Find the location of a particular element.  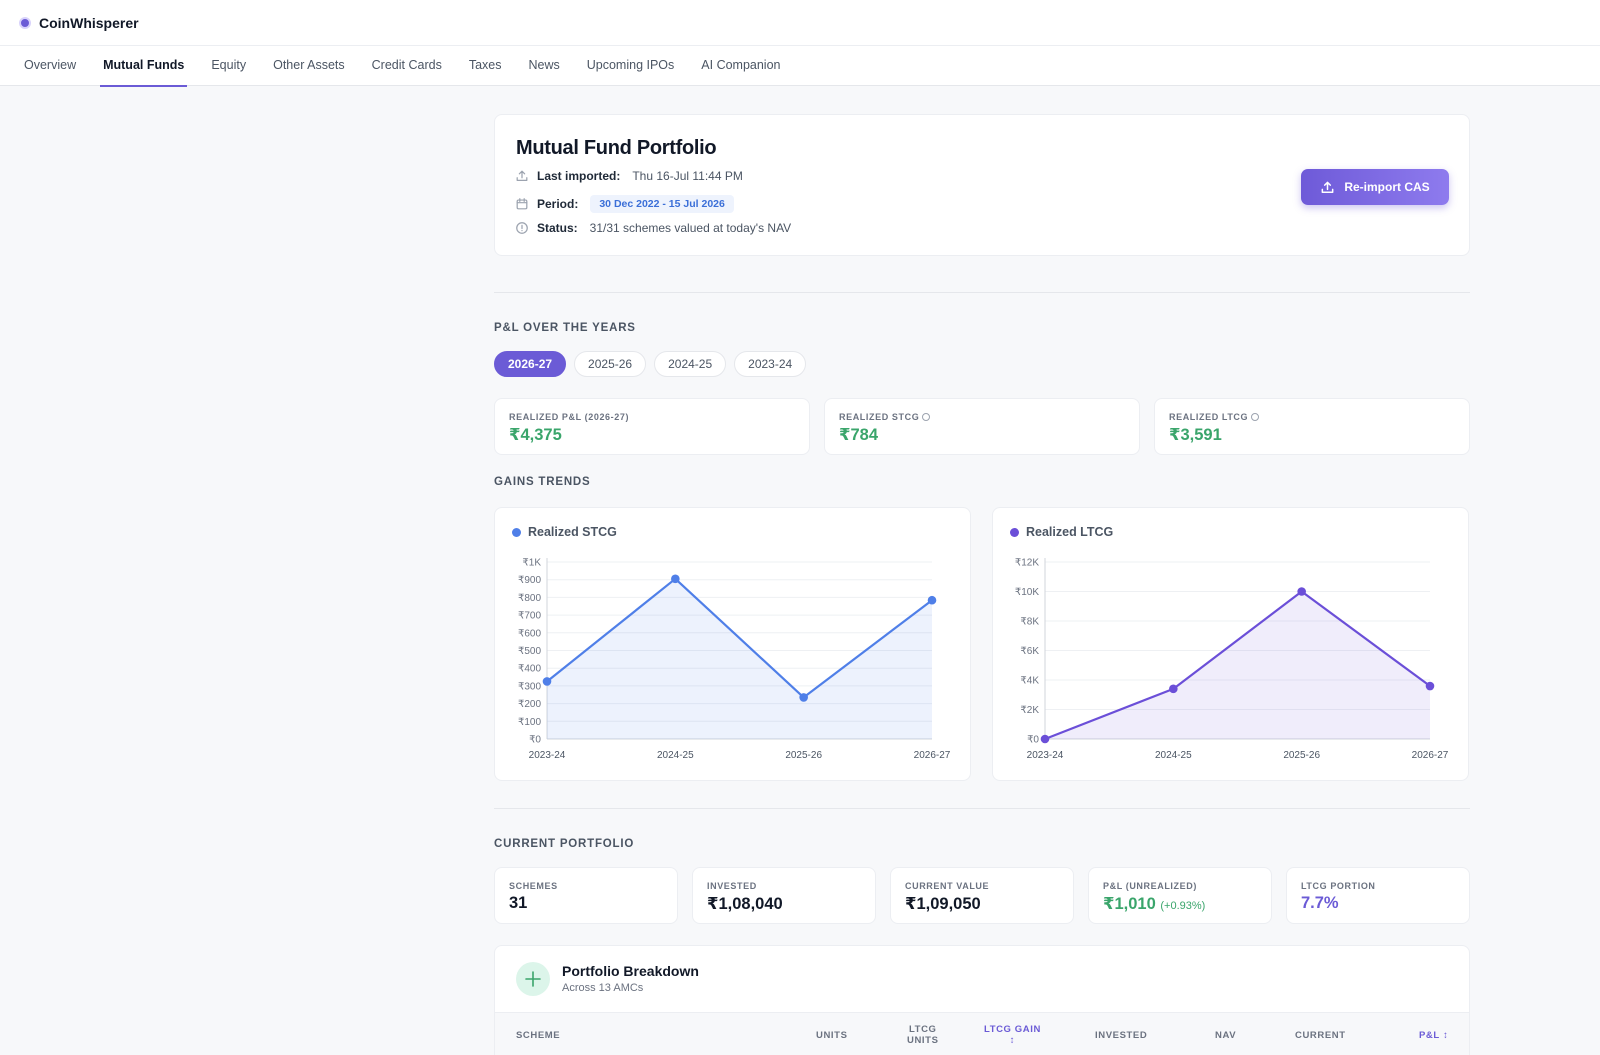

brand-logo-icon is located at coordinates (25, 22).